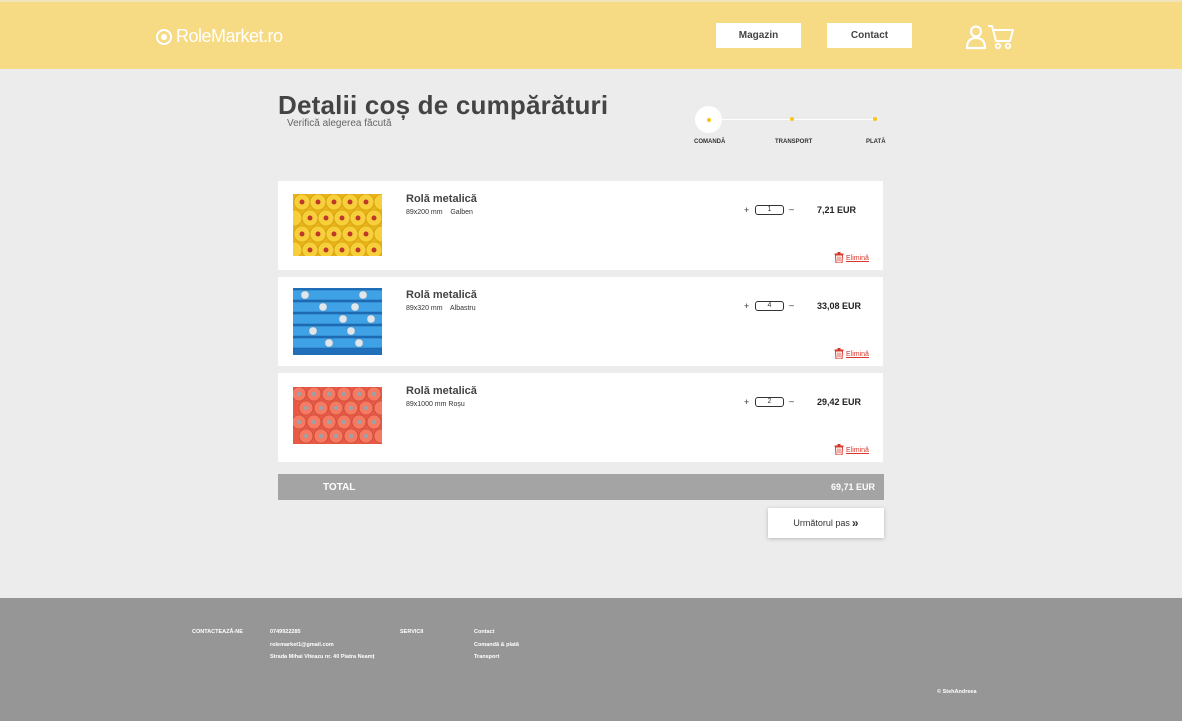  Describe the element at coordinates (412, 632) in the screenshot. I see `footer-services-heading: SERVICII` at that location.